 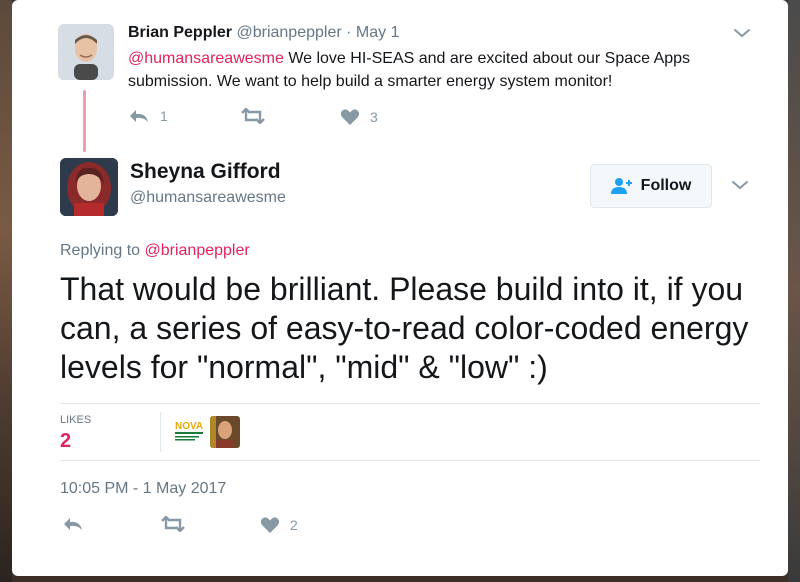 I want to click on like-button: 2, so click(x=279, y=525).